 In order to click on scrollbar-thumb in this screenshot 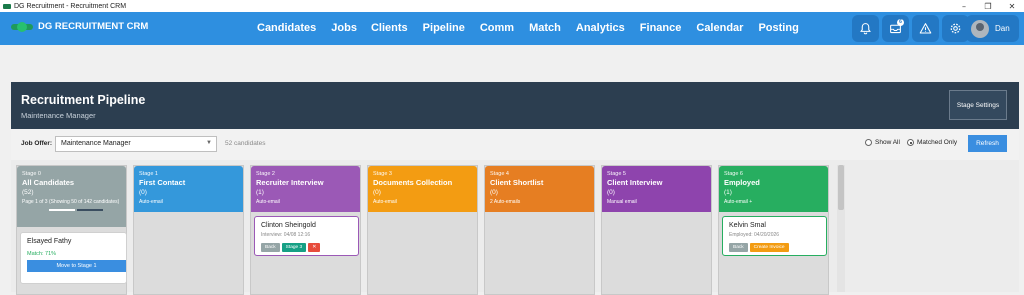, I will do `click(841, 187)`.